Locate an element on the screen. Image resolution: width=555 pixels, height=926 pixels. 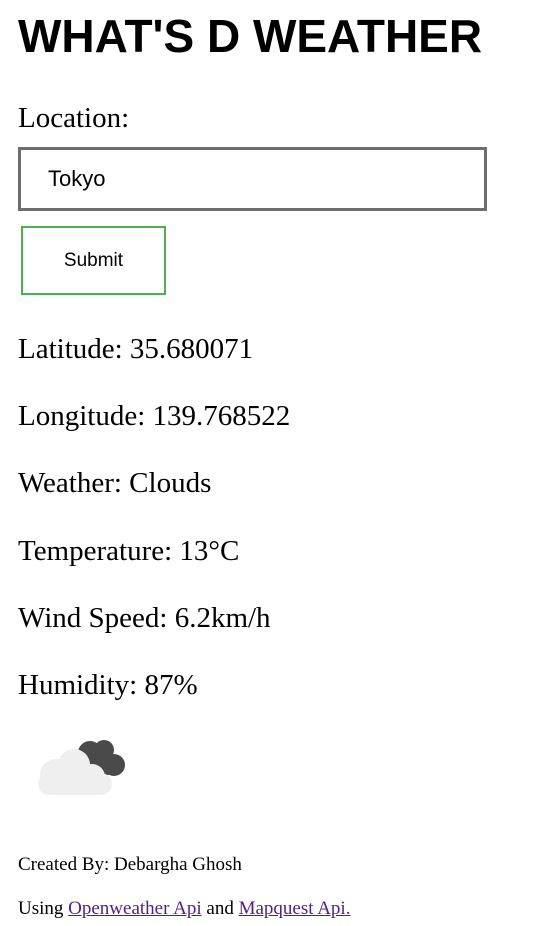
broken-clouds-icon is located at coordinates (82, 767).